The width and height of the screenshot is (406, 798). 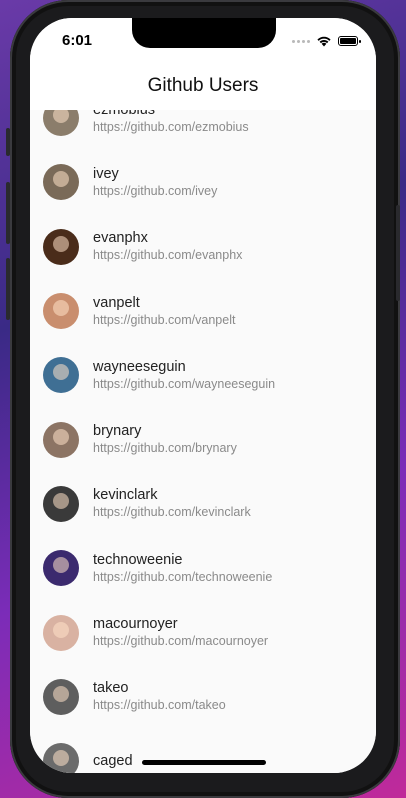 I want to click on list-item: ezmobiushttps://github.com/ezmobius, so click(x=203, y=130).